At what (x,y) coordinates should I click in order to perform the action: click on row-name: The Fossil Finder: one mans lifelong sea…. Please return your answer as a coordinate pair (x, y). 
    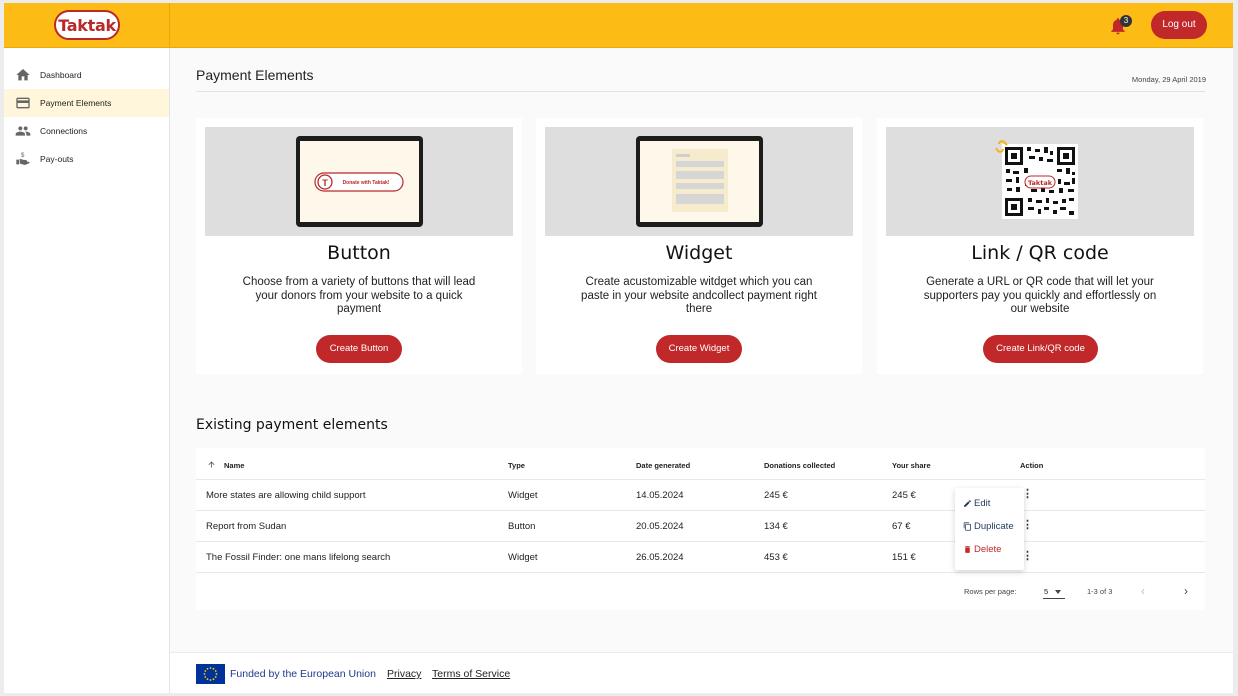
    Looking at the image, I should click on (298, 557).